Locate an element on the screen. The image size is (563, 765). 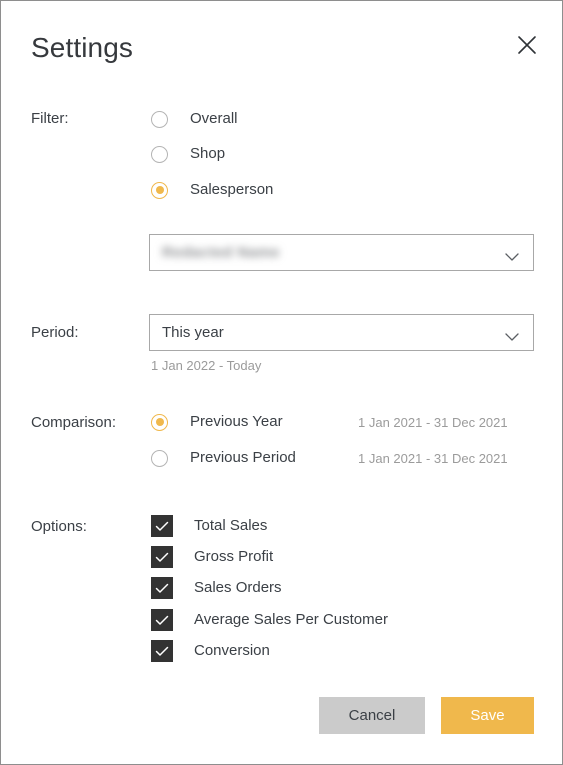
period-select: This year is located at coordinates (341, 332).